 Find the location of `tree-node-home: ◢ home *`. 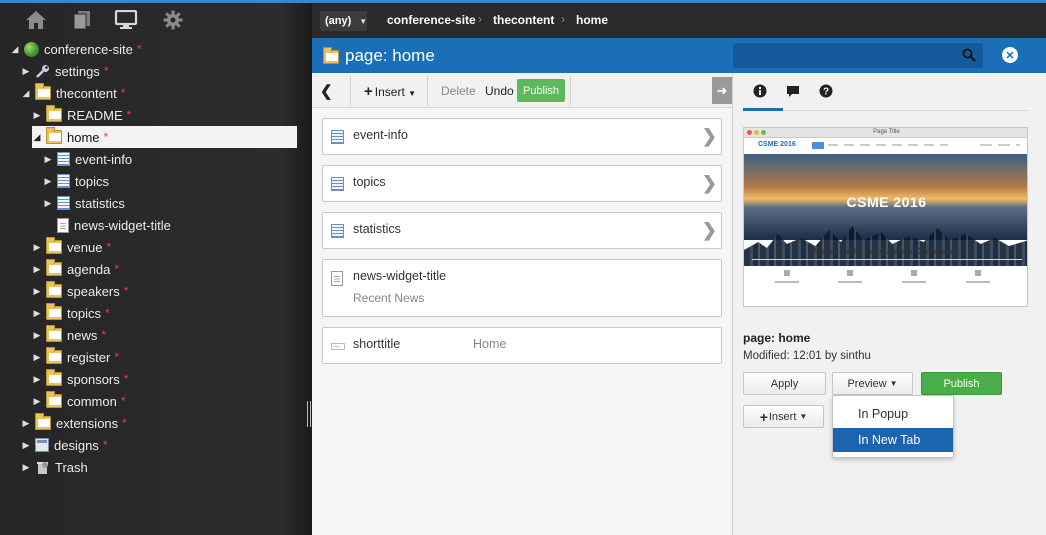

tree-node-home: ◢ home * is located at coordinates (164, 137).